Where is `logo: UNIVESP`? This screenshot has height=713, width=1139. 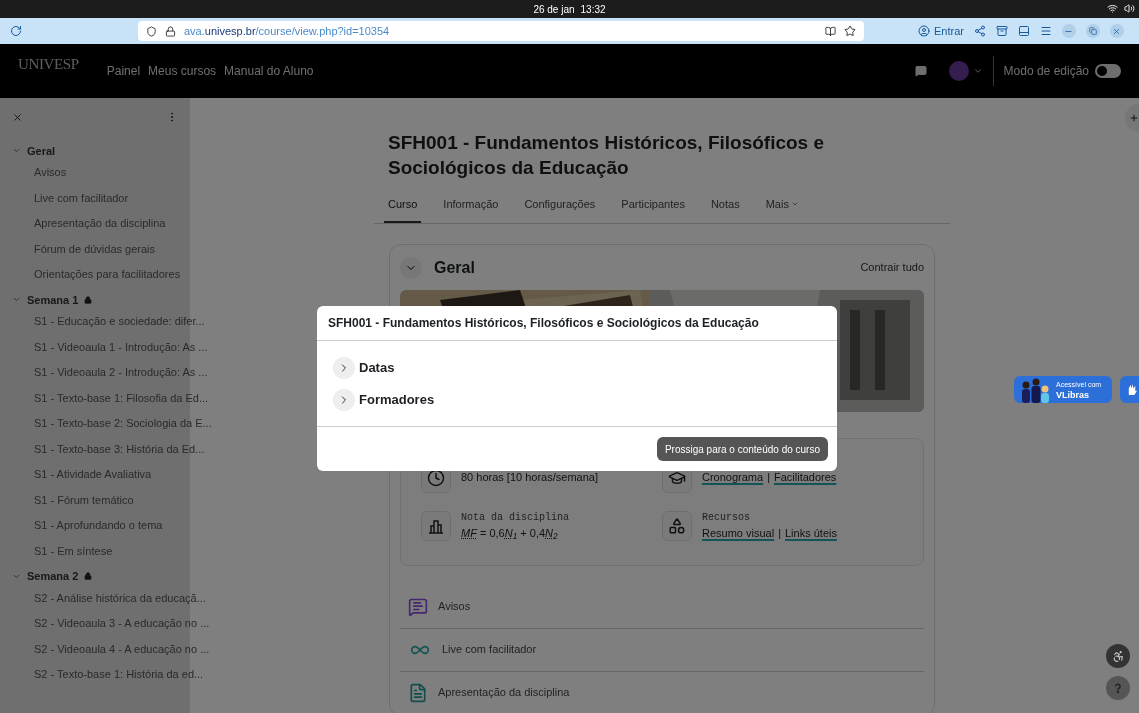 logo: UNIVESP is located at coordinates (48, 64).